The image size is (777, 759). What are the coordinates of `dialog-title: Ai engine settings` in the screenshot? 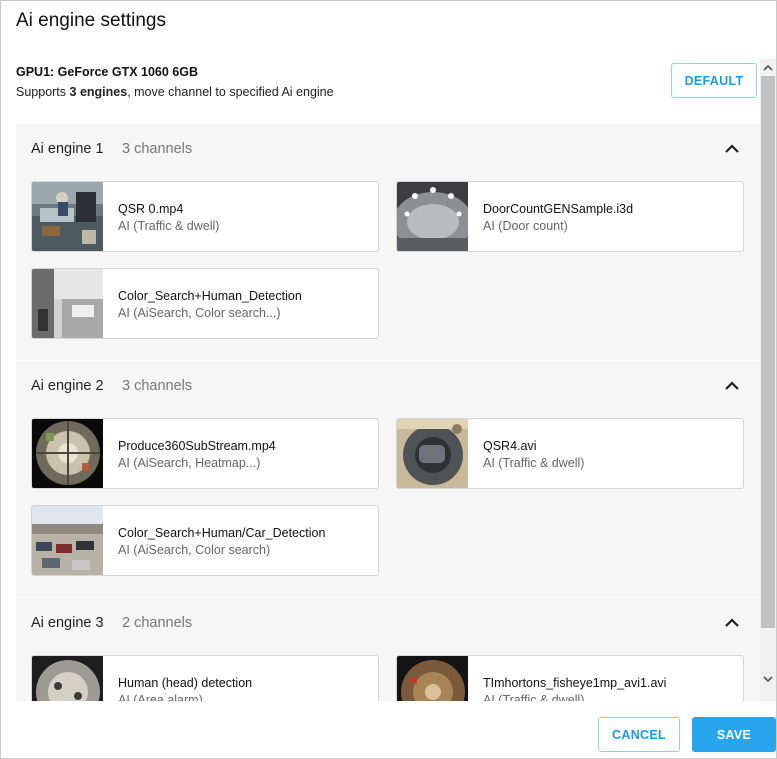 It's located at (91, 20).